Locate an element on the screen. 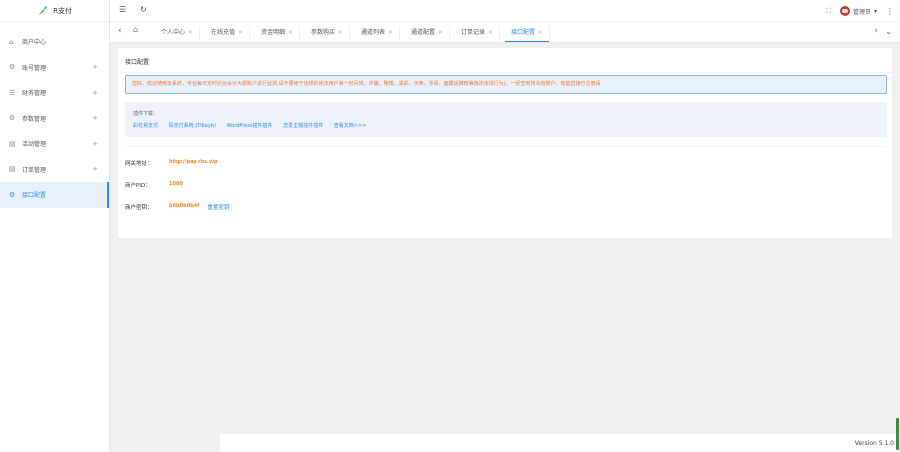 The height and width of the screenshot is (452, 900). header-right: ⛶ 管理员 ▾ ⋮ is located at coordinates (863, 11).